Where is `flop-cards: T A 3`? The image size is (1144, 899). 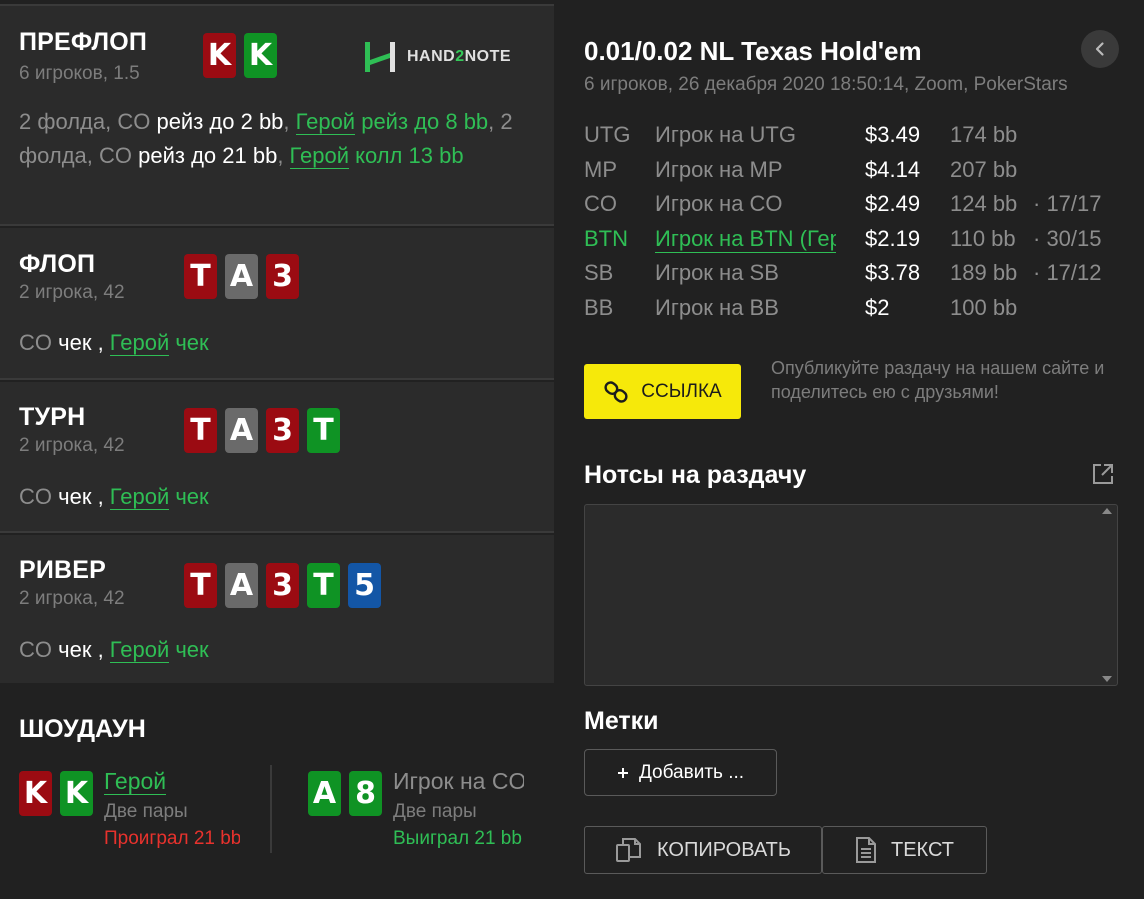
flop-cards: T A 3 is located at coordinates (241, 276).